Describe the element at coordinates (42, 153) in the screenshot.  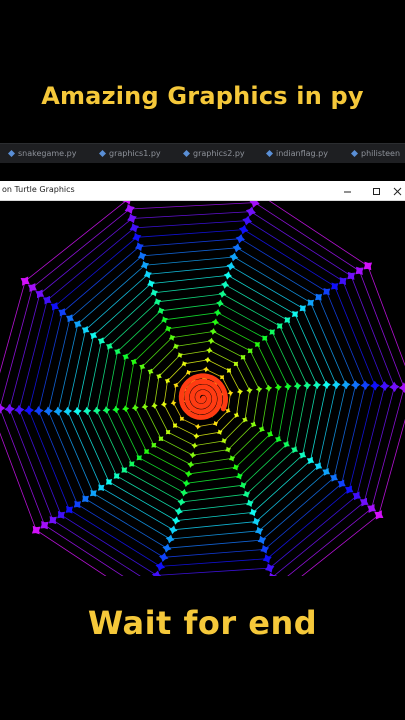
I see `editor-tab-snakegame: snakegame.py` at that location.